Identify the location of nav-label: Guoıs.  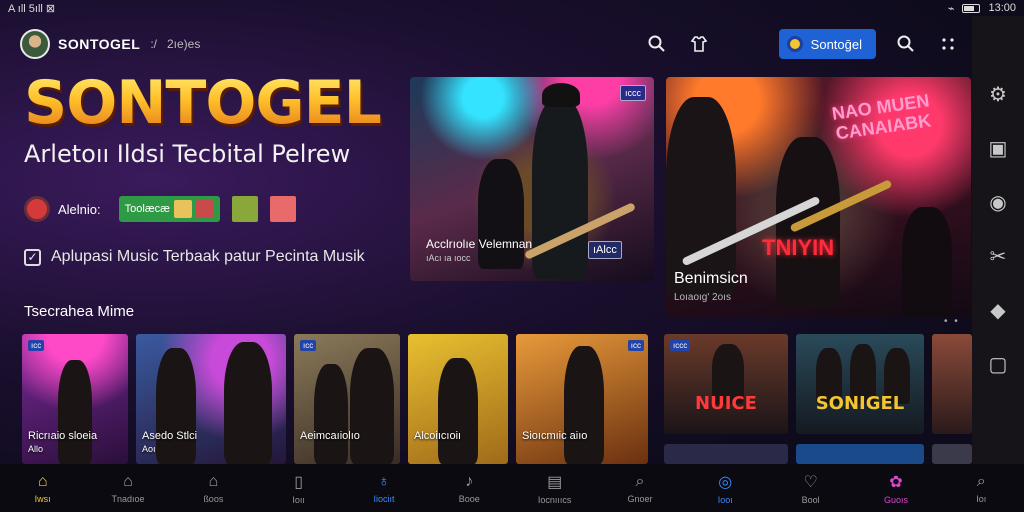
(895, 499).